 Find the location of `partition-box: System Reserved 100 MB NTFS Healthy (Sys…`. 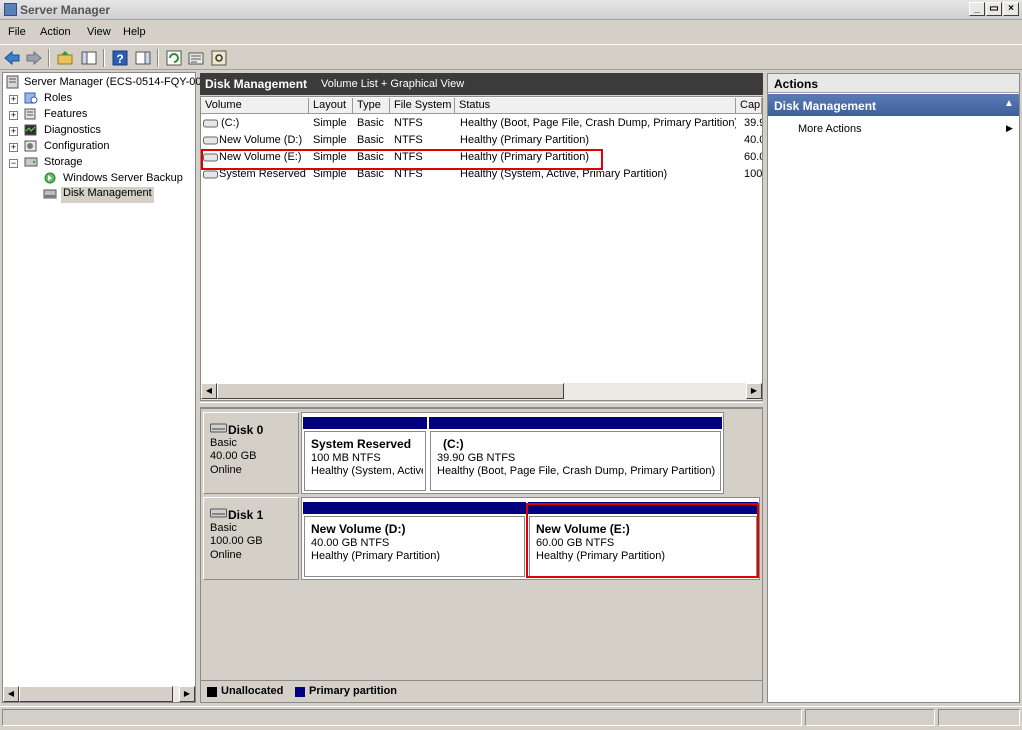

partition-box: System Reserved 100 MB NTFS Healthy (Sys… is located at coordinates (365, 461).